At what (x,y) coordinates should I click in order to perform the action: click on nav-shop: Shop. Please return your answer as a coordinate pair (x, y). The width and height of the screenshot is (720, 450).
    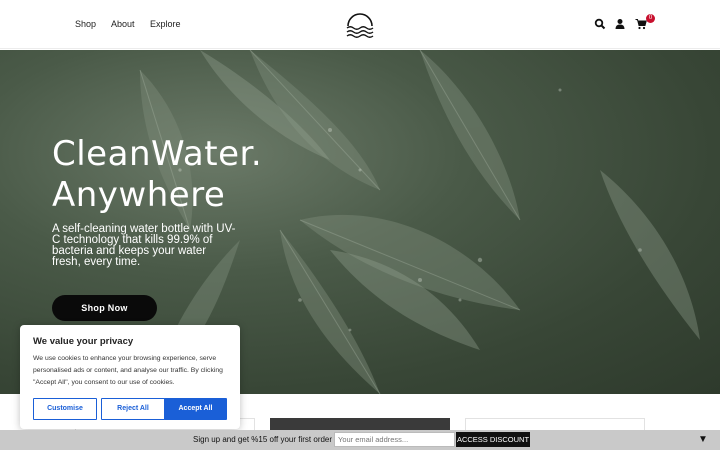
    Looking at the image, I should click on (85, 24).